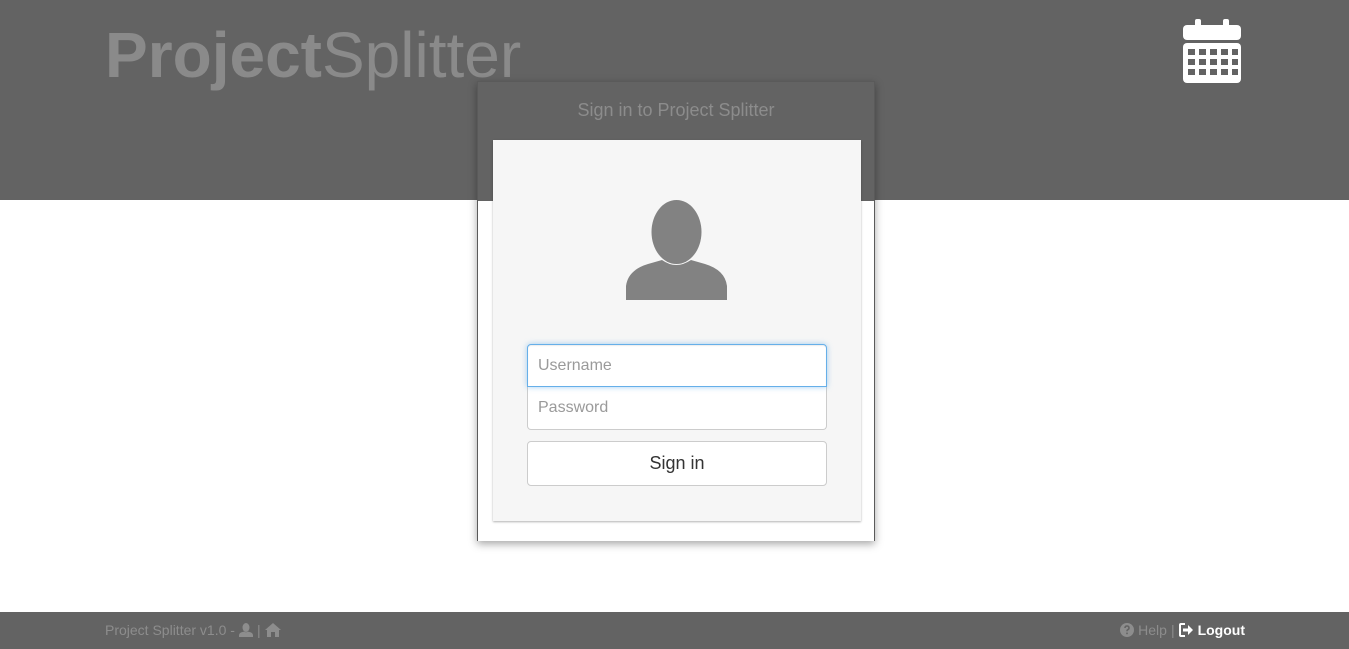 The image size is (1349, 649). Describe the element at coordinates (1186, 630) in the screenshot. I see `logout-icon` at that location.